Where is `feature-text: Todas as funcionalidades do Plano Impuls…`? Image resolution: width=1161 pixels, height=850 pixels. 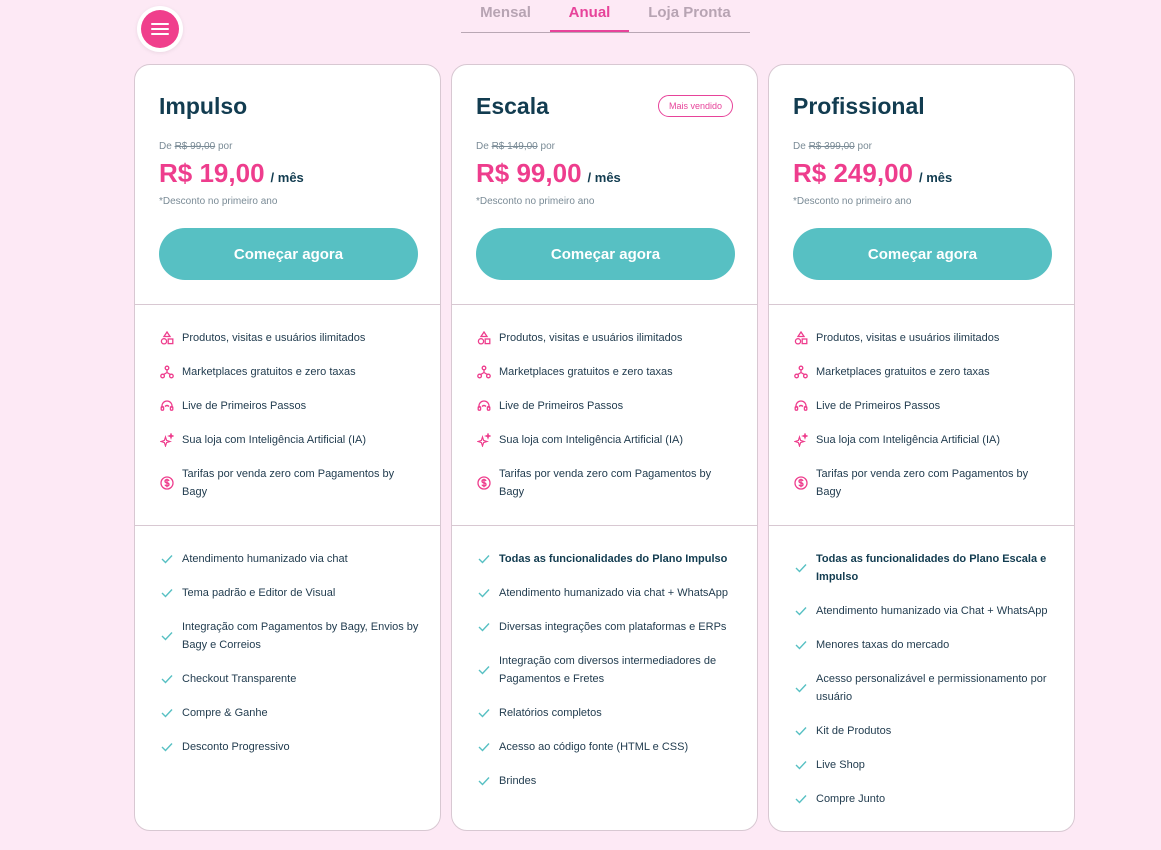
feature-text: Todas as funcionalidades do Plano Impuls… is located at coordinates (613, 559).